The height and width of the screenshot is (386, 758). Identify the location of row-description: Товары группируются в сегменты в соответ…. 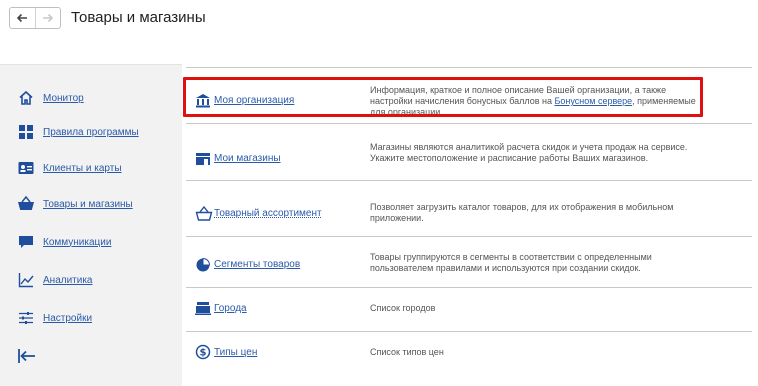
(511, 262).